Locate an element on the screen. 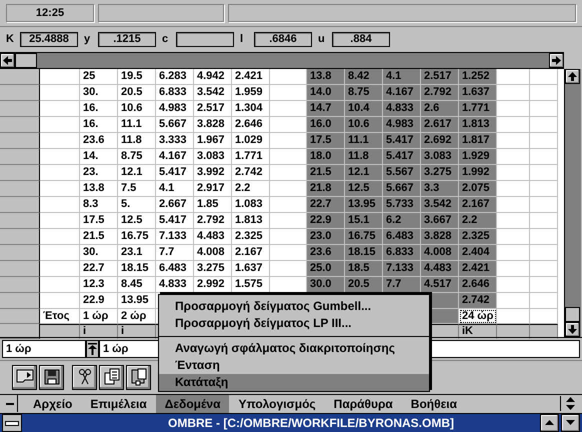 Image resolution: width=582 pixels, height=432 pixels. vertical-scrollbar is located at coordinates (572, 202).